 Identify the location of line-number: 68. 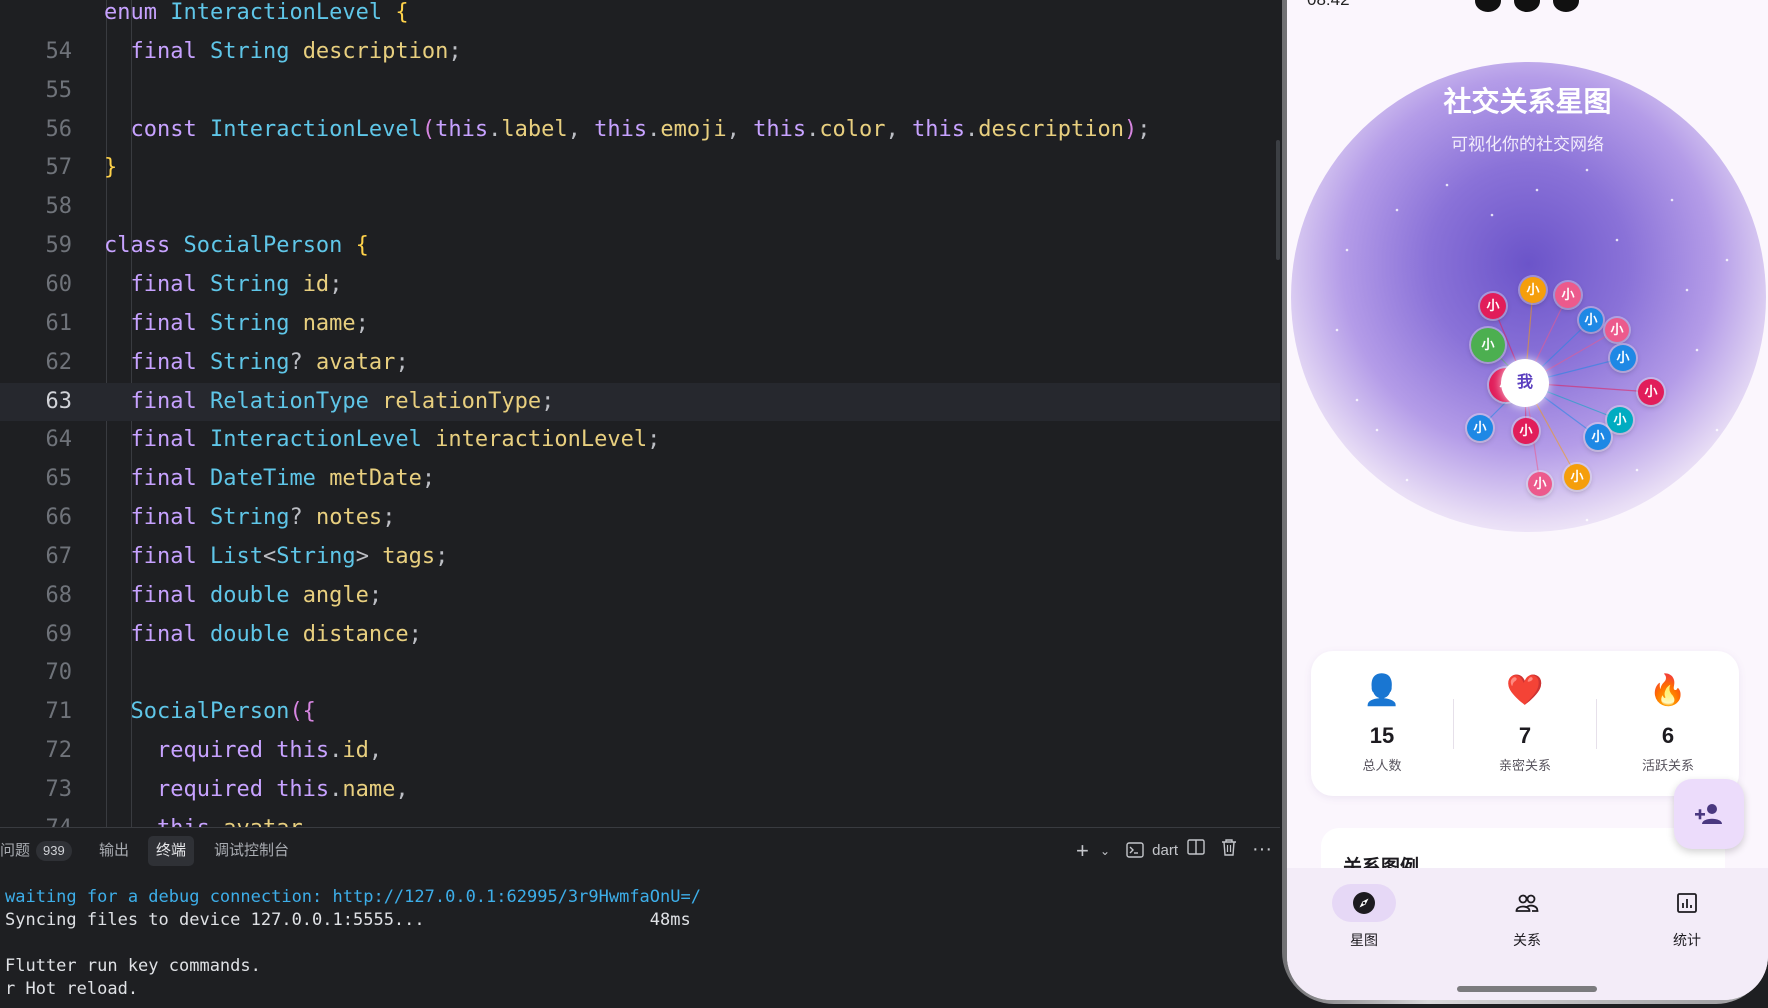
(59, 595).